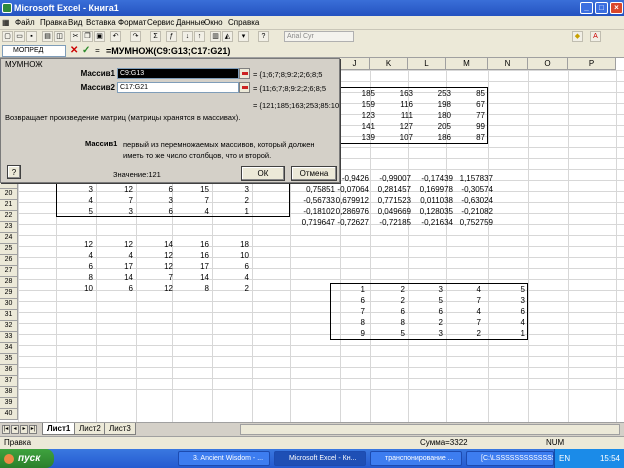  Describe the element at coordinates (586, 8) in the screenshot. I see `minimize-button: _` at that location.